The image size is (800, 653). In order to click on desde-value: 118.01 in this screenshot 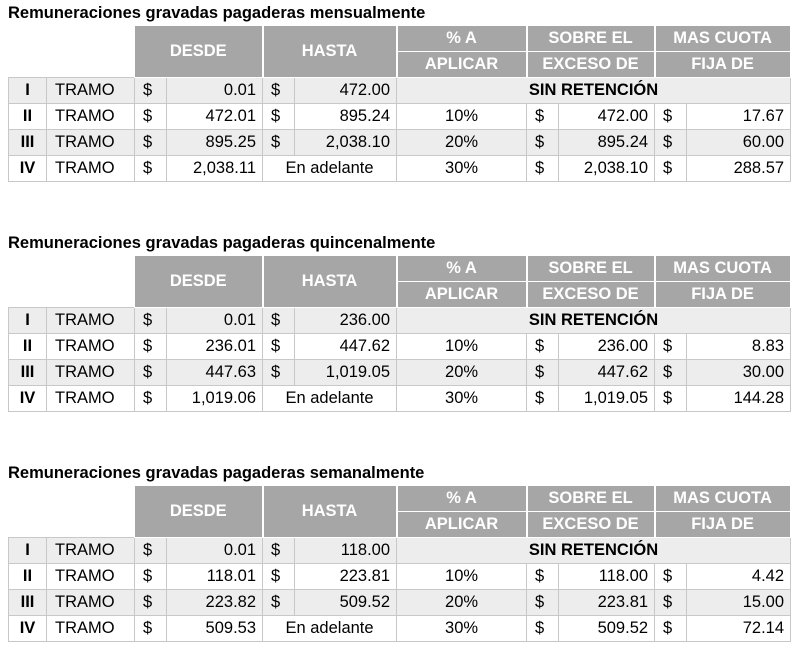, I will do `click(214, 576)`.